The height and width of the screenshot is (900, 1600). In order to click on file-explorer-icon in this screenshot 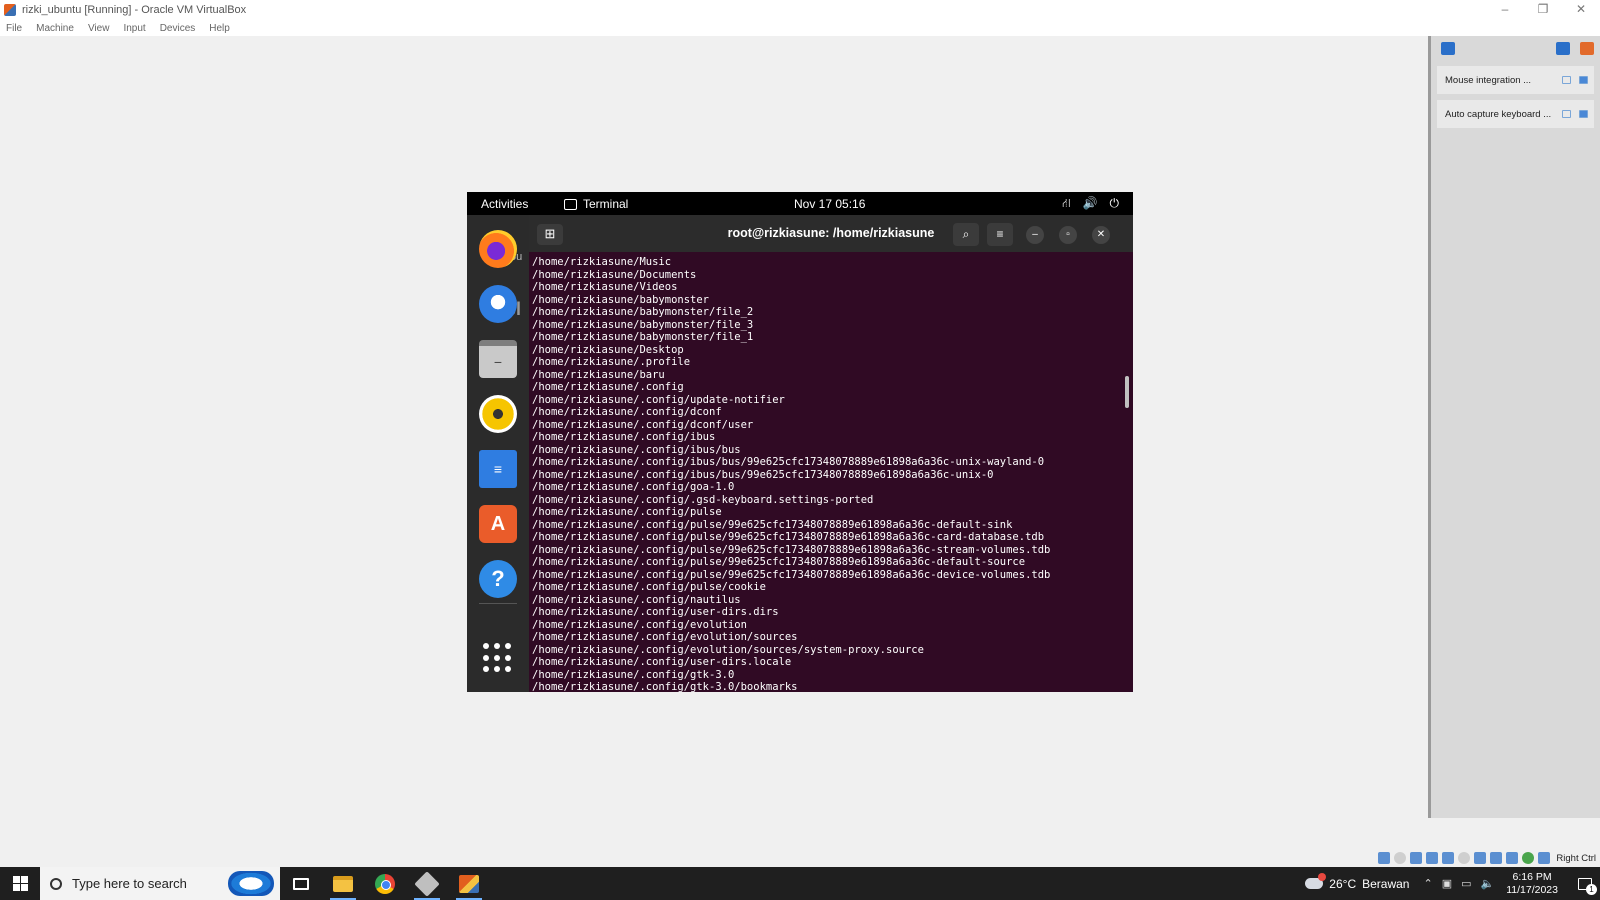, I will do `click(343, 883)`.